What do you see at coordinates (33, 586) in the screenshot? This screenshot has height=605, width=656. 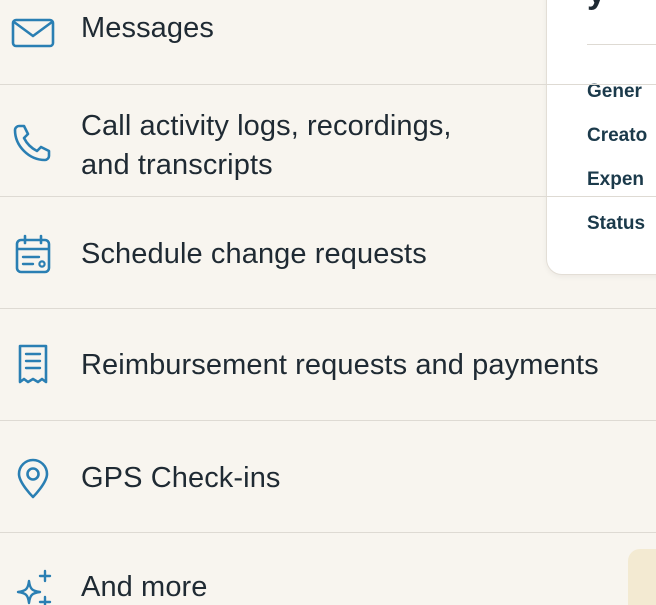 I see `sparkles-icon` at bounding box center [33, 586].